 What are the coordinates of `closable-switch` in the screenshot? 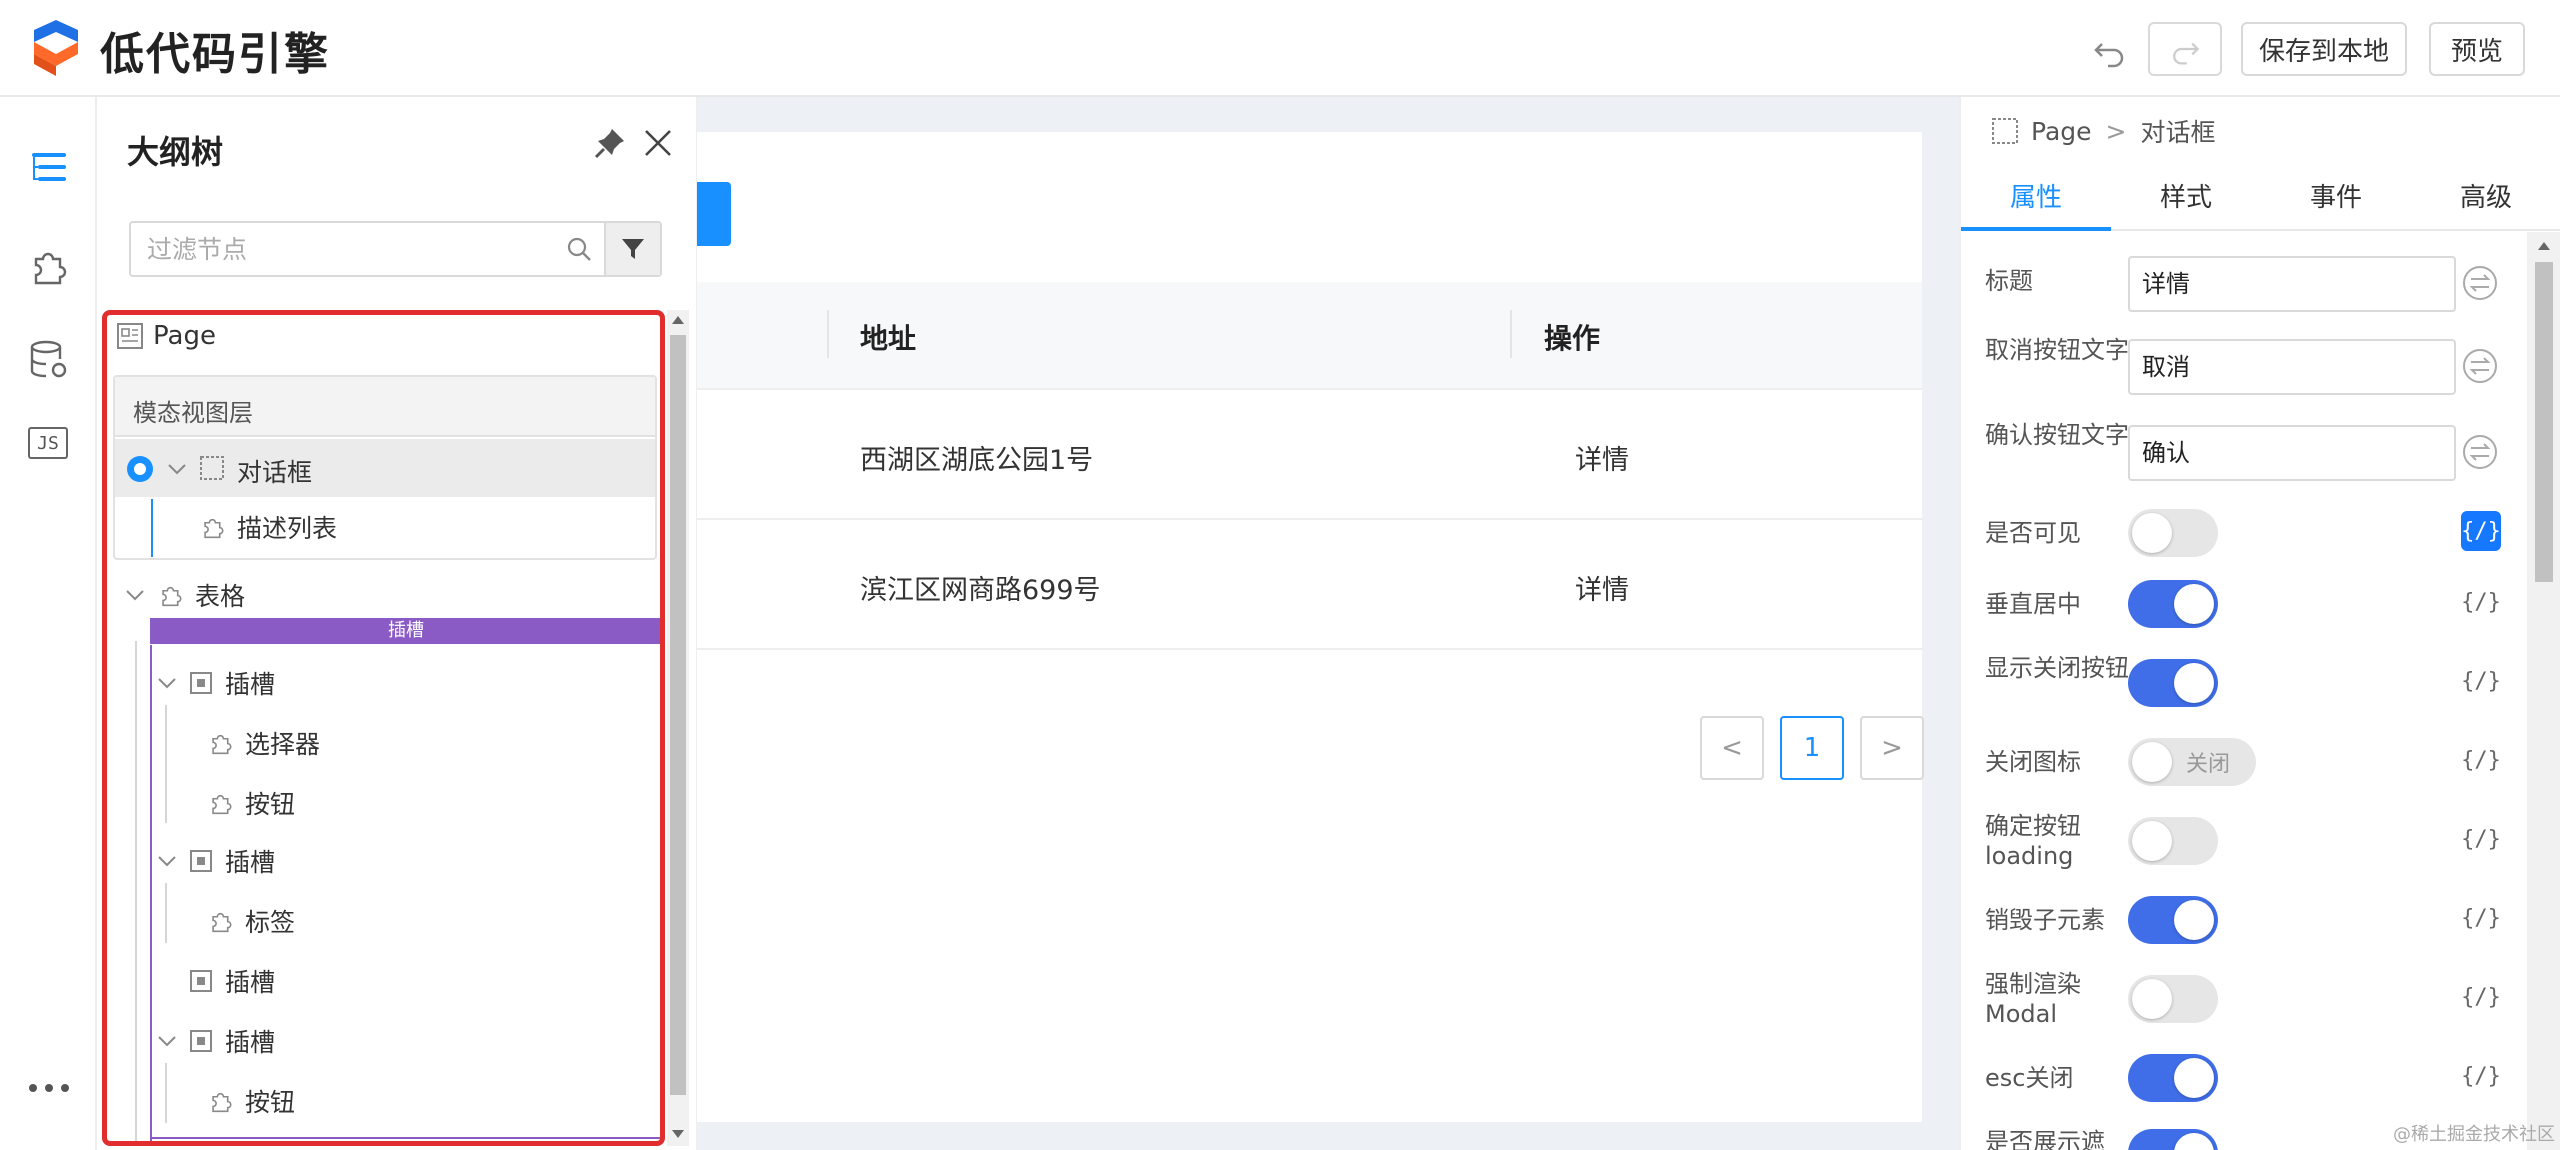 It's located at (2173, 683).